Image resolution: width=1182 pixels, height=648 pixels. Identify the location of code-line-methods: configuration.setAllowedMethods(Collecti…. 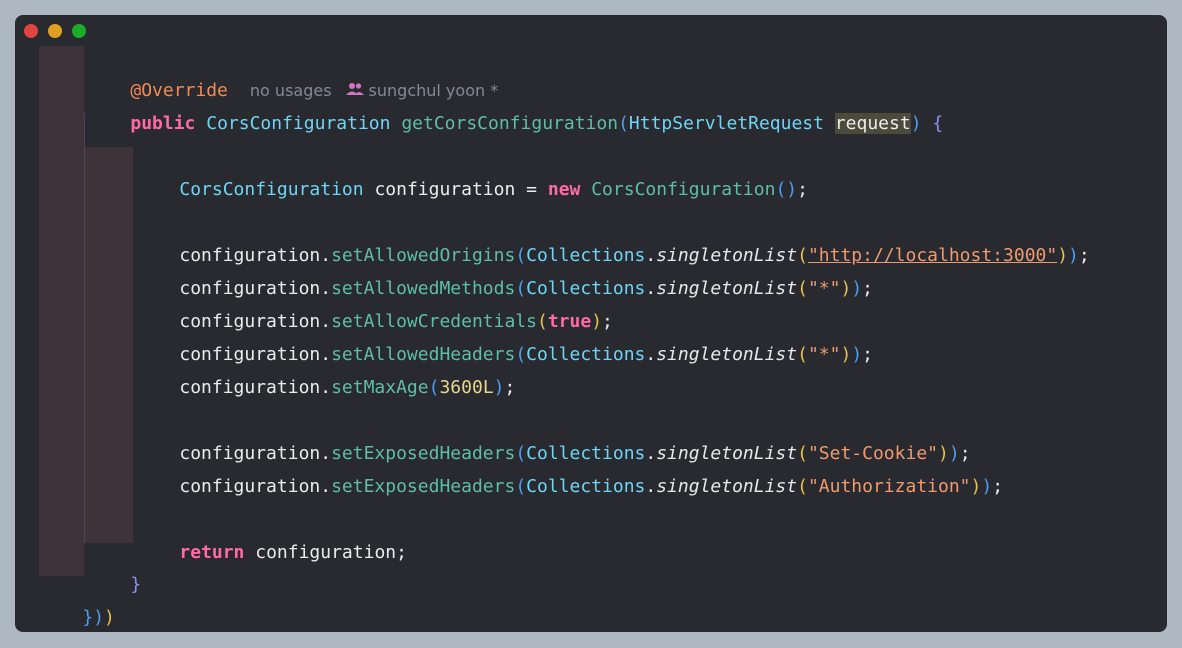
(504, 274).